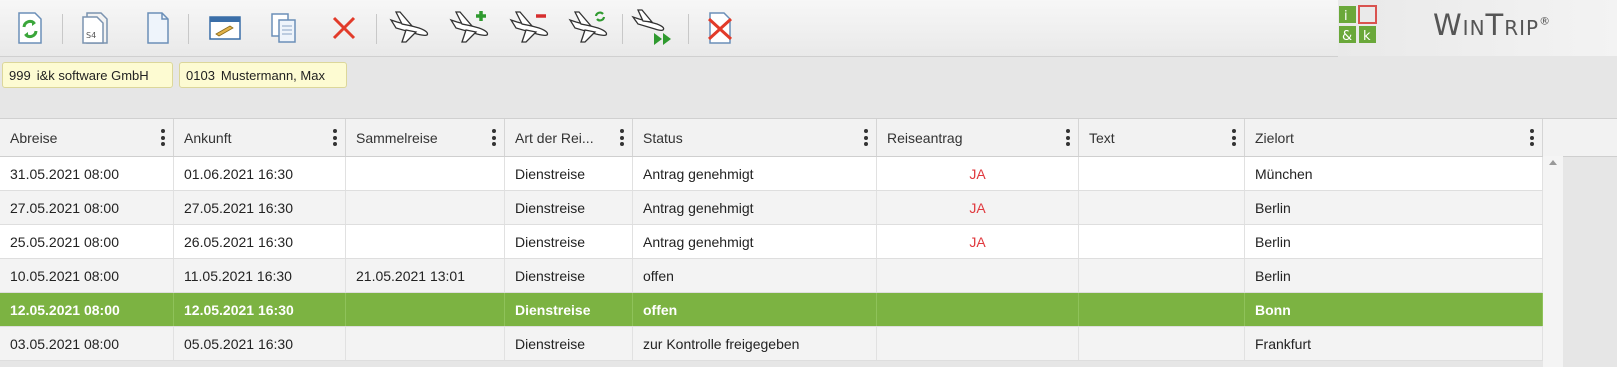 Image resolution: width=1617 pixels, height=367 pixels. Describe the element at coordinates (652, 28) in the screenshot. I see `forward-trip-button` at that location.